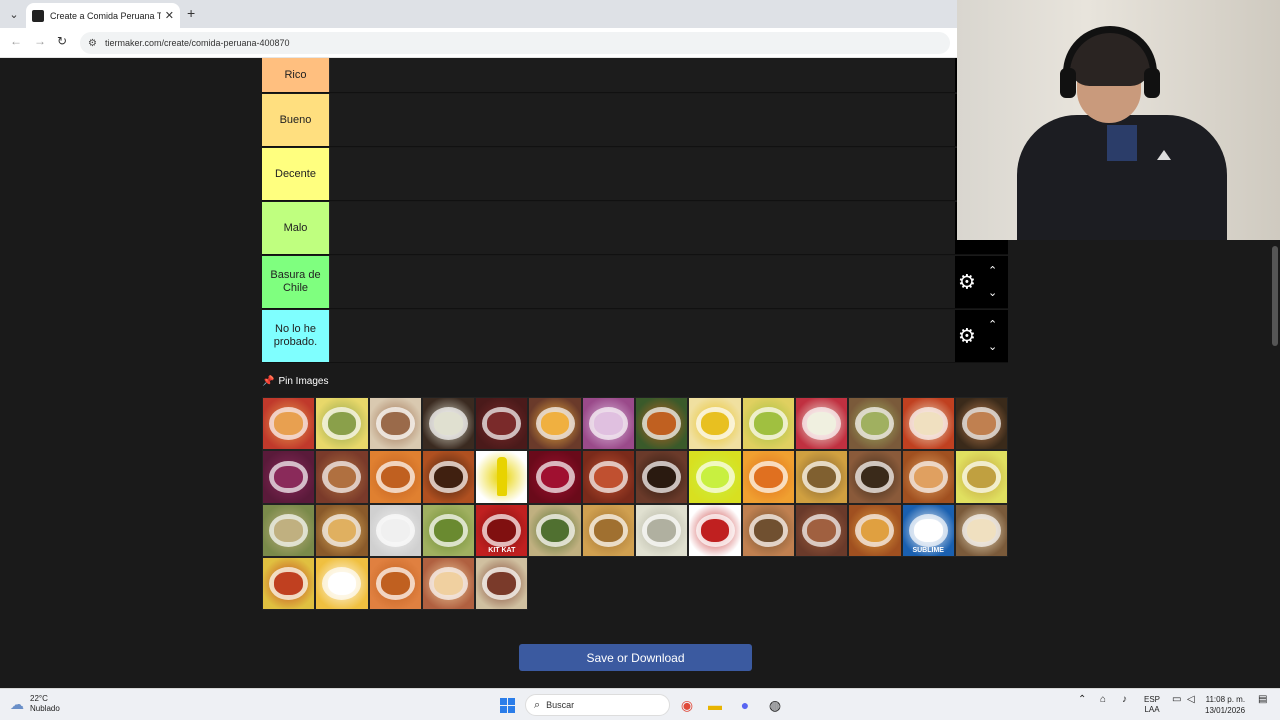 The image size is (1280, 720). Describe the element at coordinates (635, 657) in the screenshot. I see `save-download-button: Save or Download` at that location.